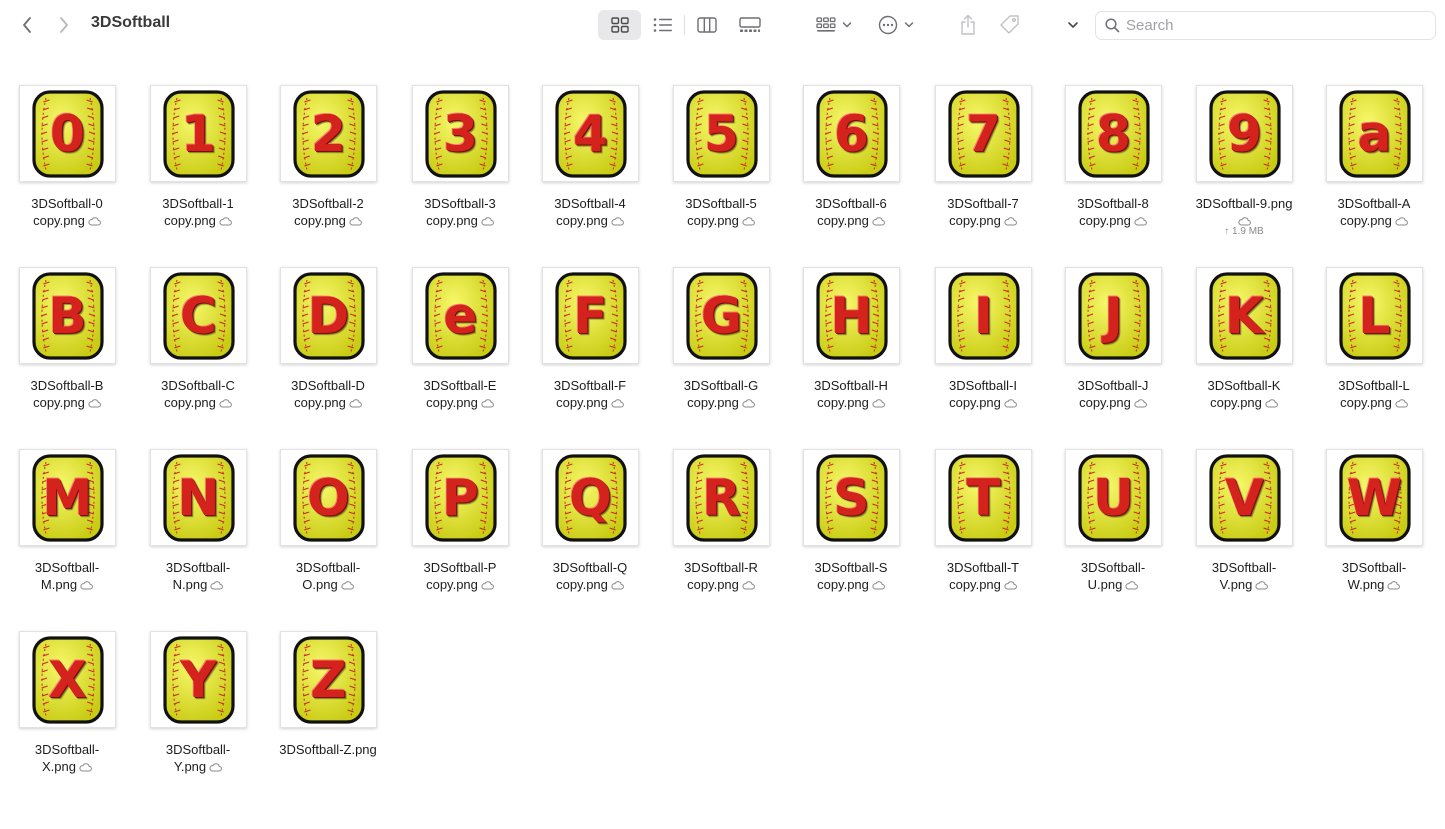 This screenshot has width=1445, height=829. What do you see at coordinates (1113, 394) in the screenshot?
I see `file-name: 3DSoftball-J copy.png` at bounding box center [1113, 394].